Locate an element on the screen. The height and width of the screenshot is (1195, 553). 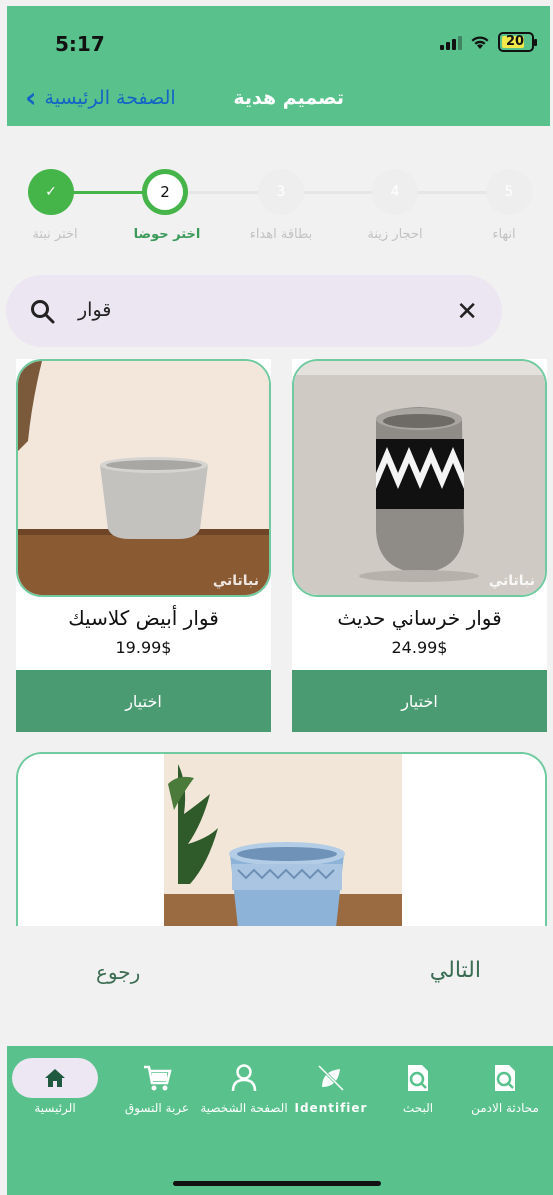
battery-icon: 20 is located at coordinates (517, 42).